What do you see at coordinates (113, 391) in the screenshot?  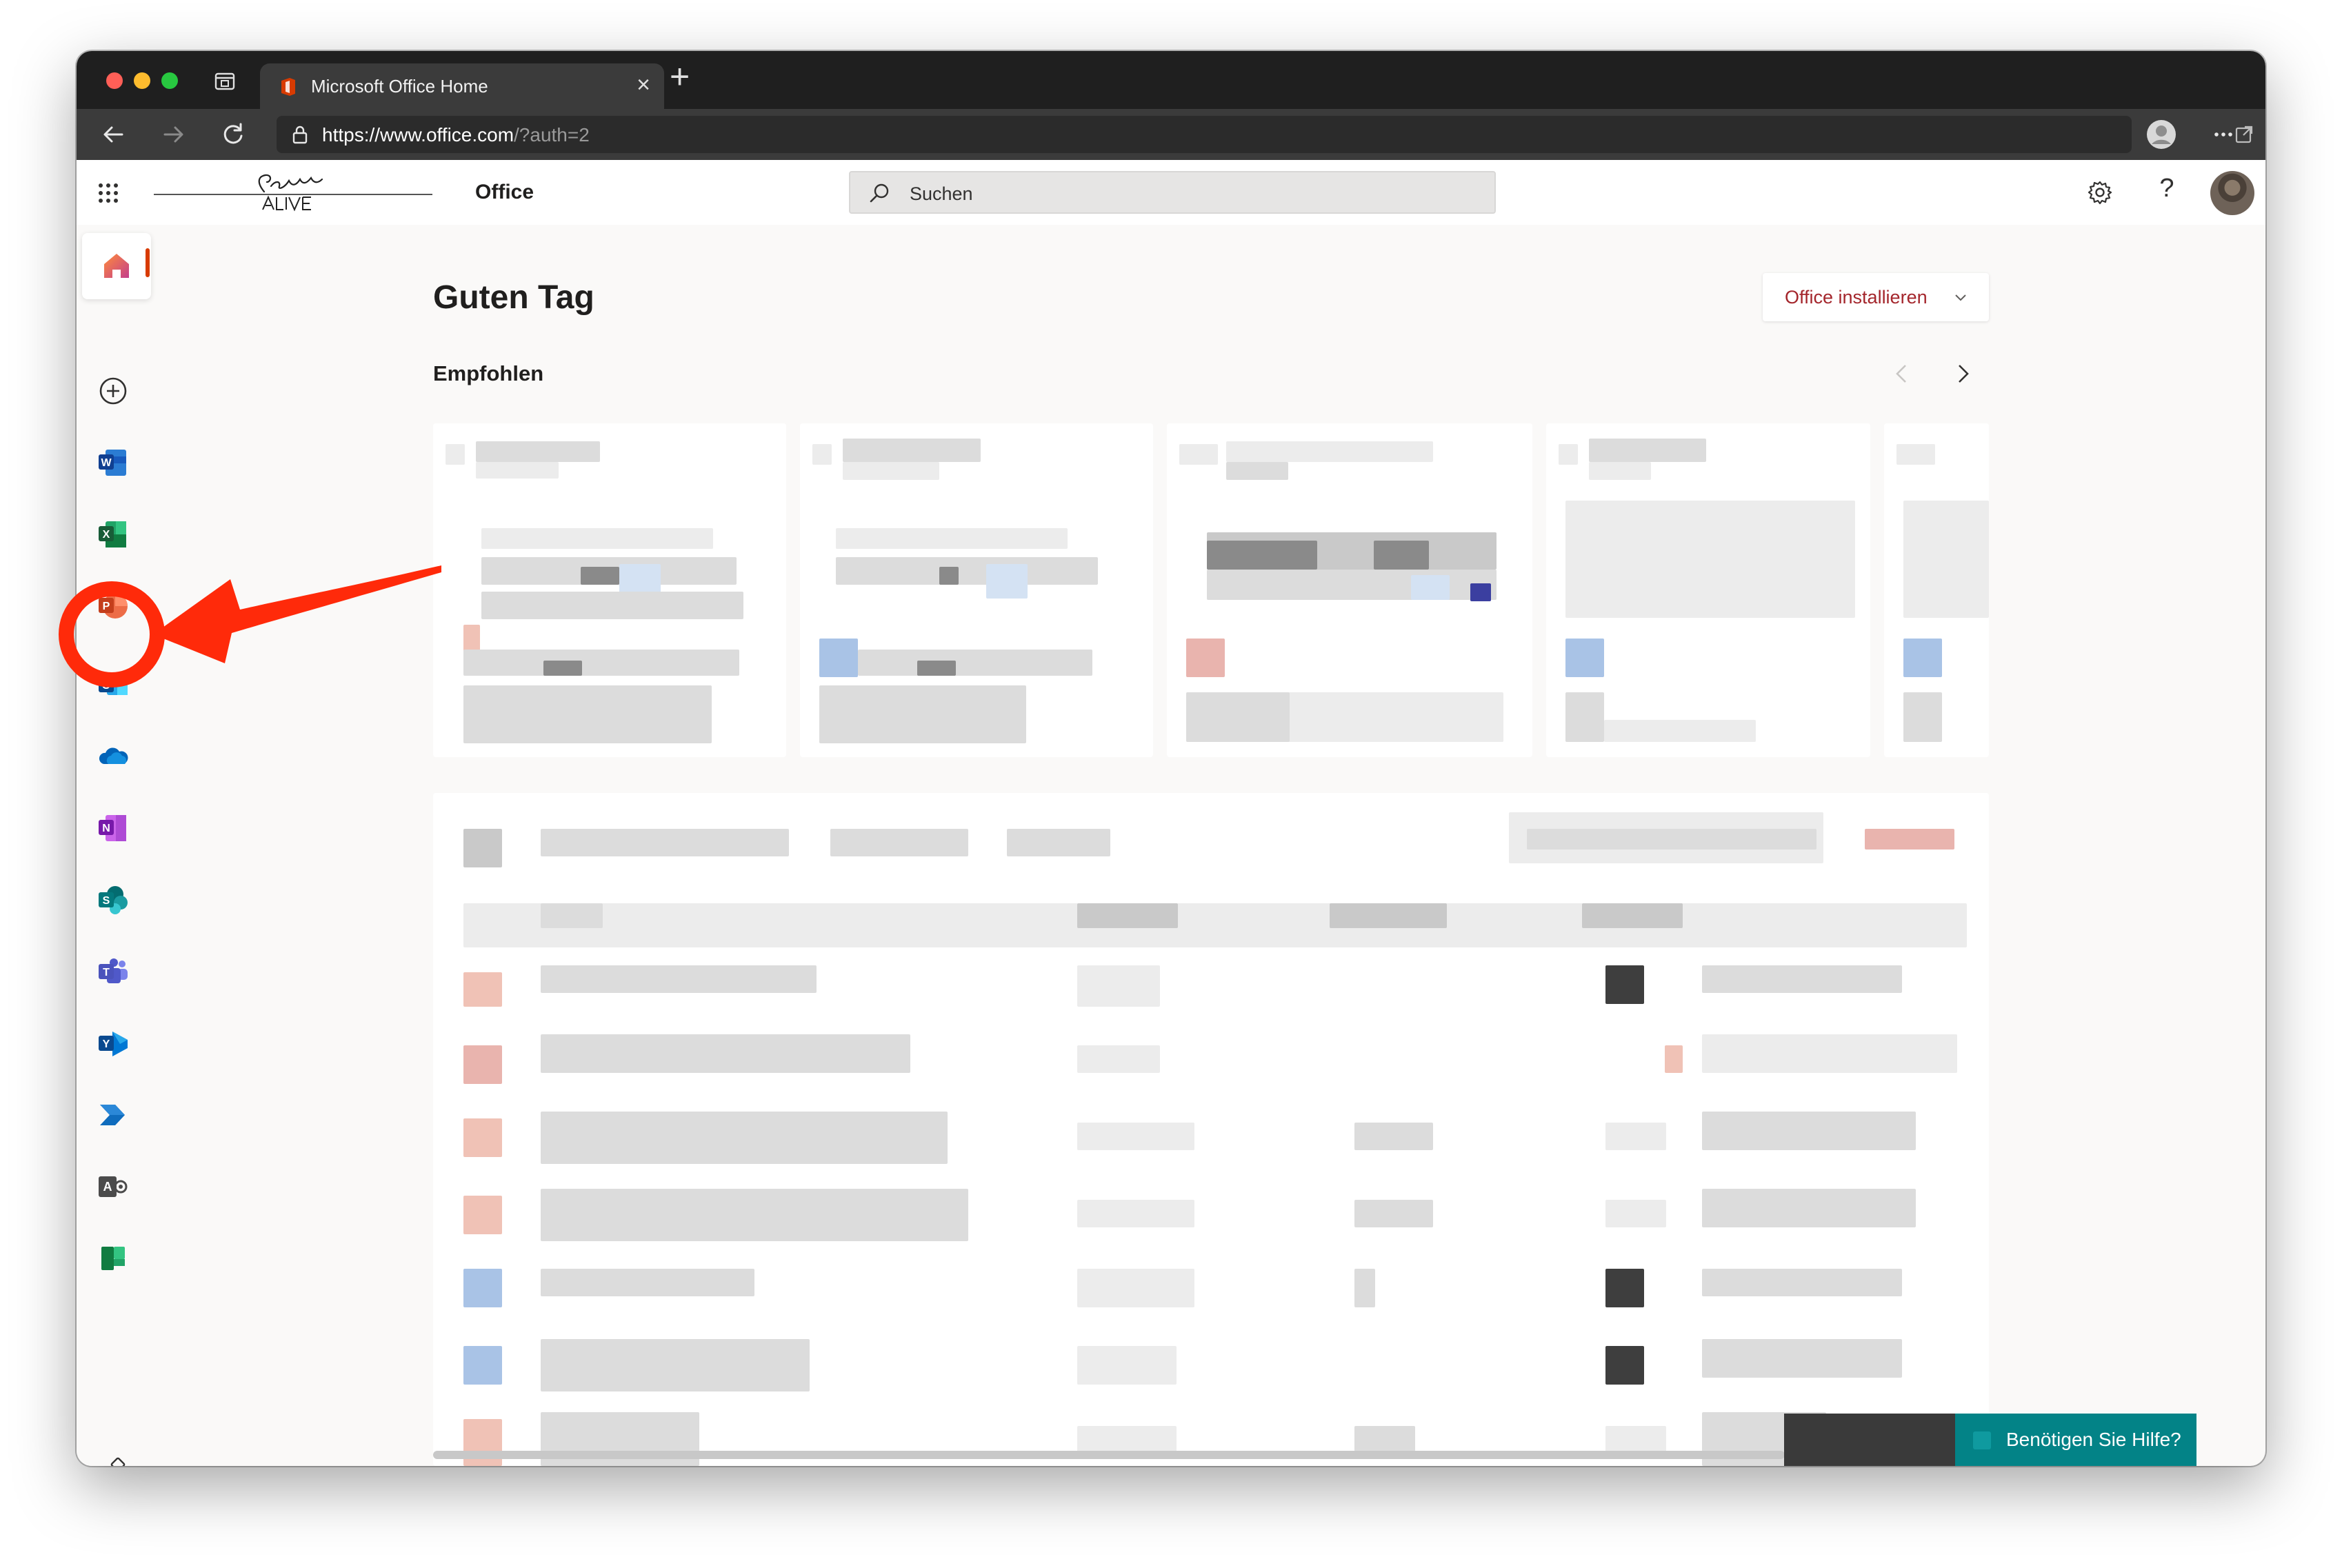 I see `create-icon` at bounding box center [113, 391].